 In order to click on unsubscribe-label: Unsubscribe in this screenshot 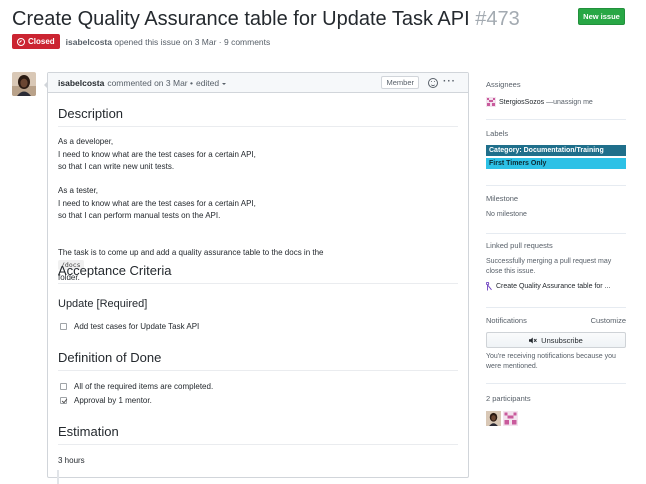, I will do `click(562, 340)`.